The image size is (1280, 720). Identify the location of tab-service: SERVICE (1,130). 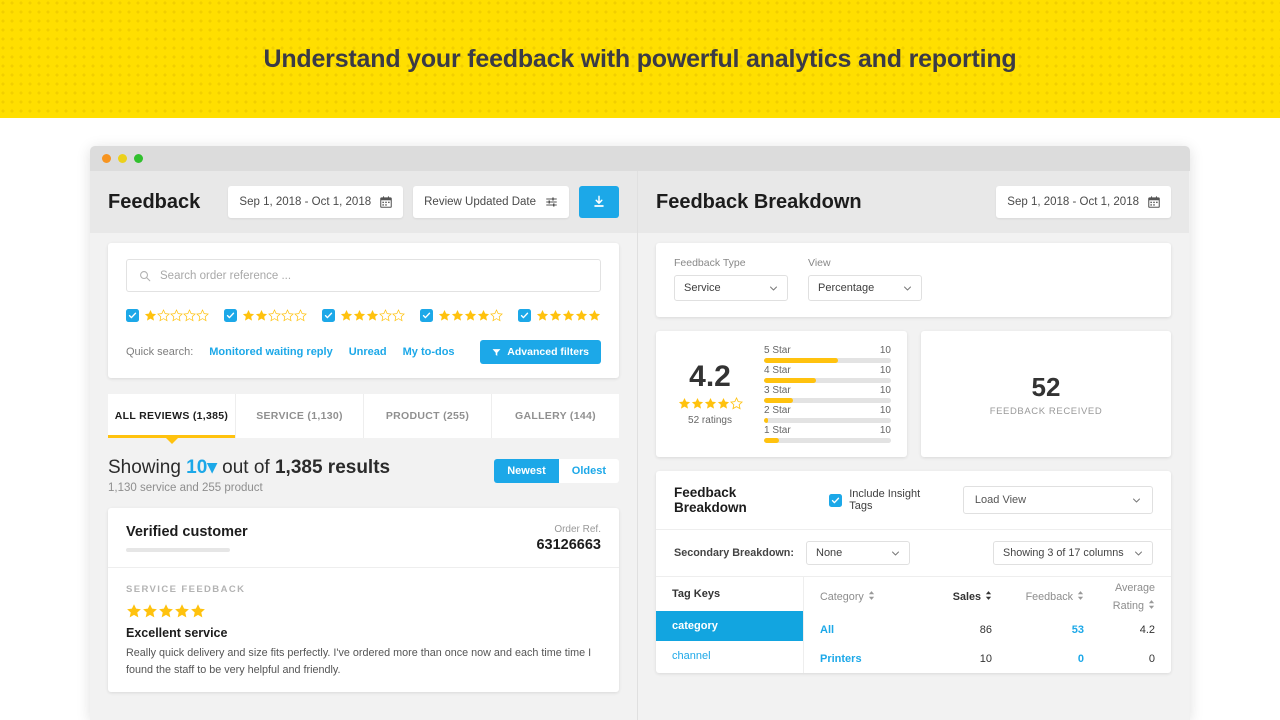
(300, 416).